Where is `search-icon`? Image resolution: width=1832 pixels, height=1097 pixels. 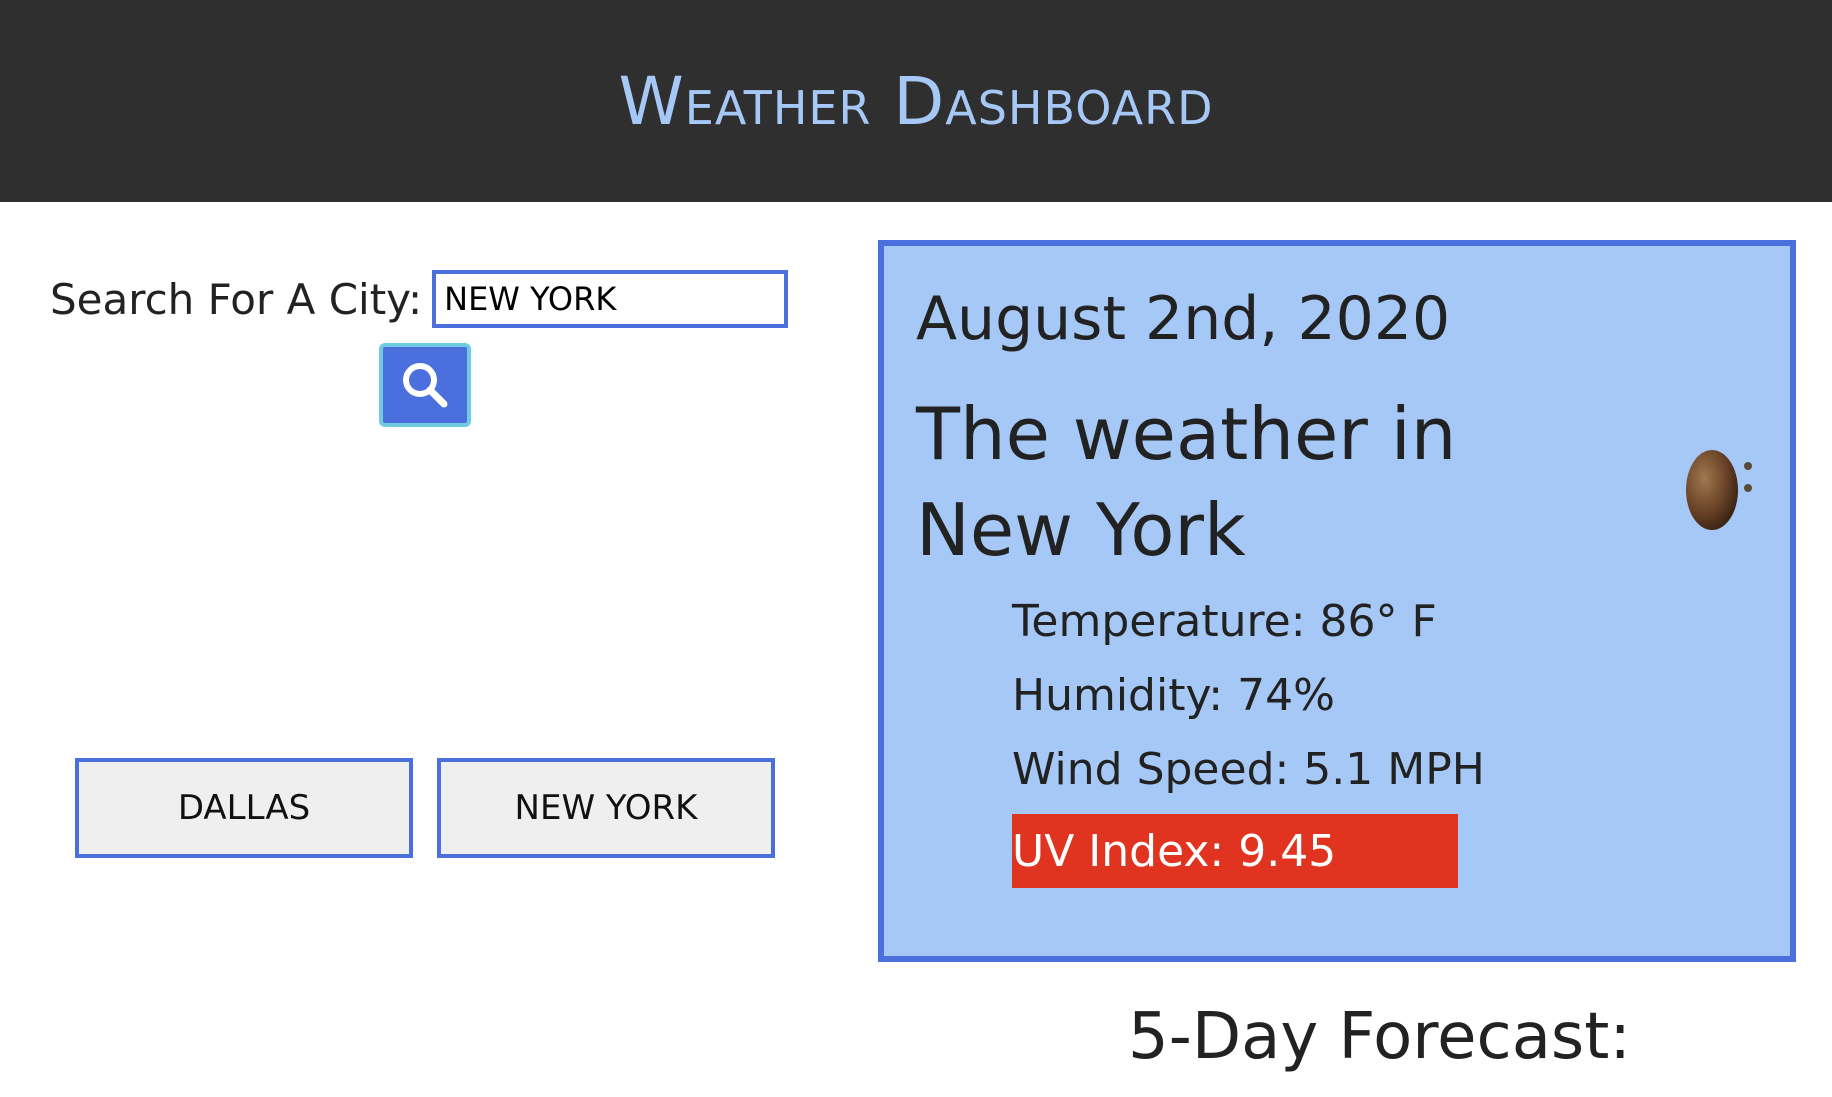
search-icon is located at coordinates (425, 385).